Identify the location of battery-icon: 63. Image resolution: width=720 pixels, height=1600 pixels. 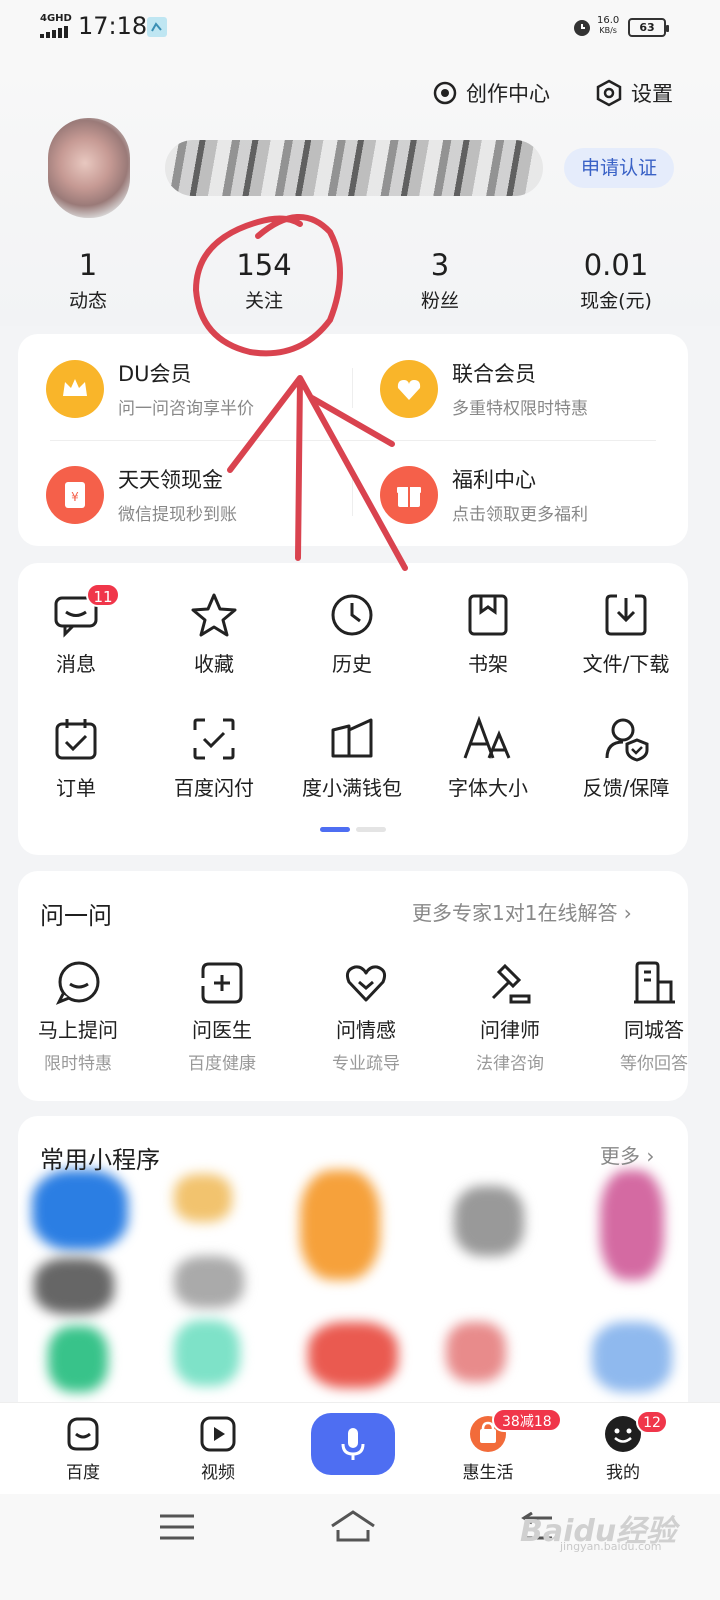
(648, 27).